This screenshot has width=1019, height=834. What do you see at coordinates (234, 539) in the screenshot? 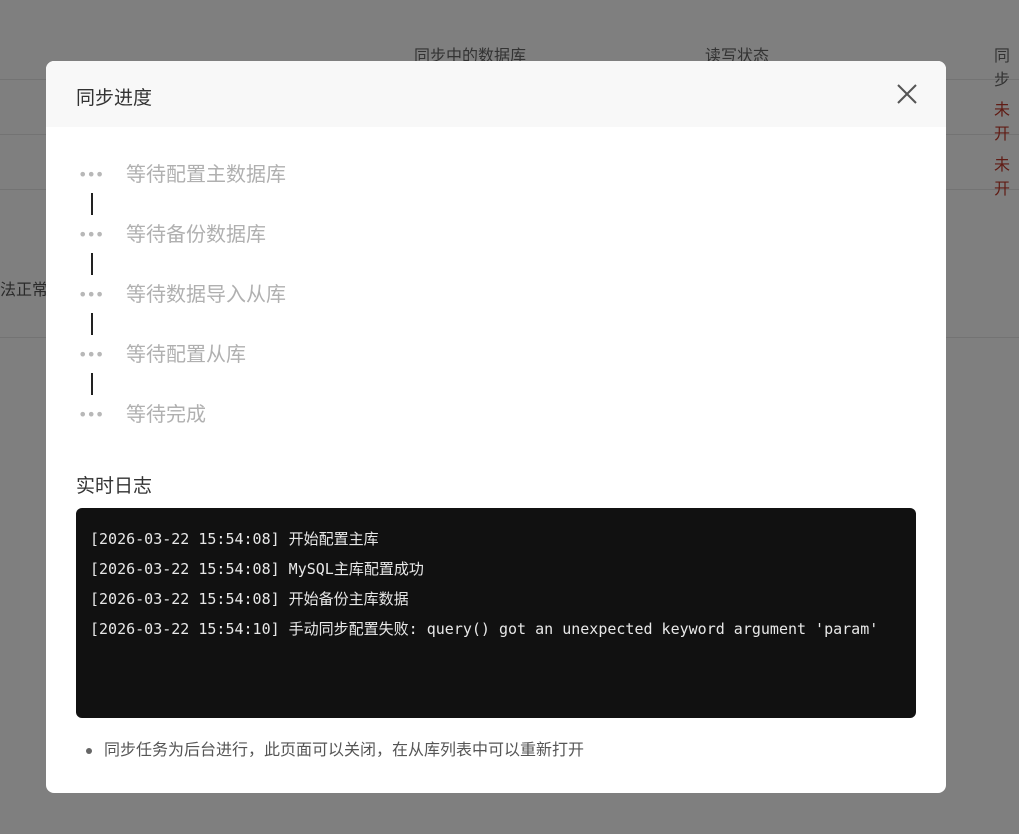
I see `log-line: [2026-03-22 15:54:08] 开始配置主库` at bounding box center [234, 539].